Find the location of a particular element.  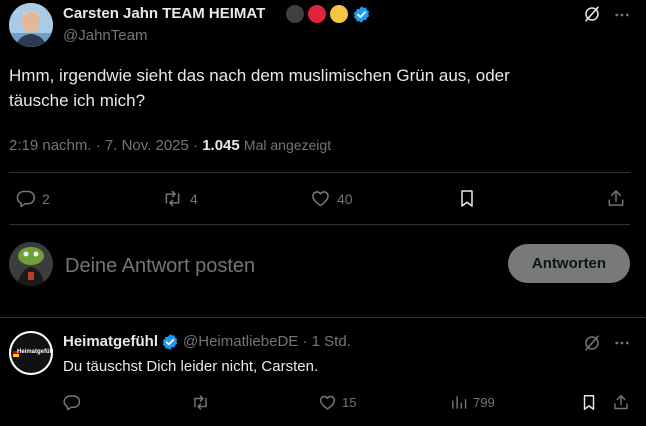

reply-action: 2 is located at coordinates (32, 198).